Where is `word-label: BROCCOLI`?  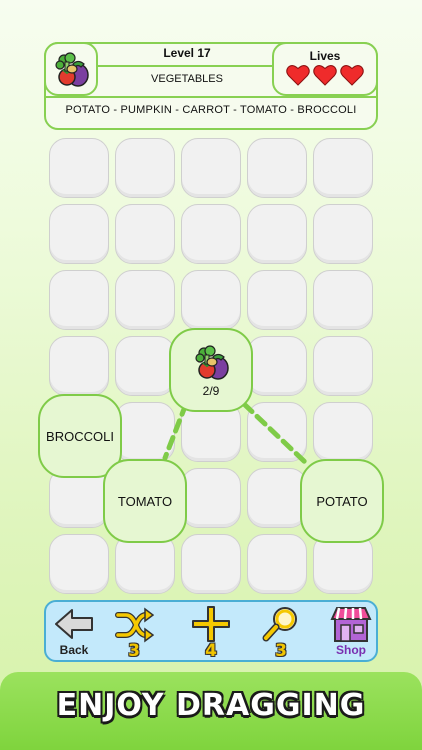 word-label: BROCCOLI is located at coordinates (80, 436).